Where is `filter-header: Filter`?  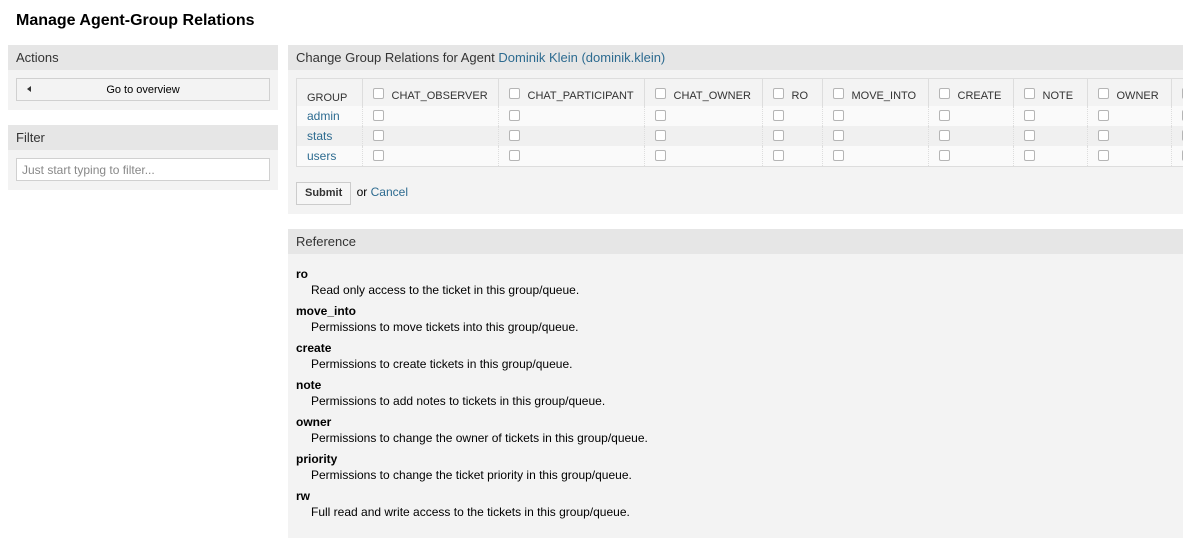
filter-header: Filter is located at coordinates (143, 137).